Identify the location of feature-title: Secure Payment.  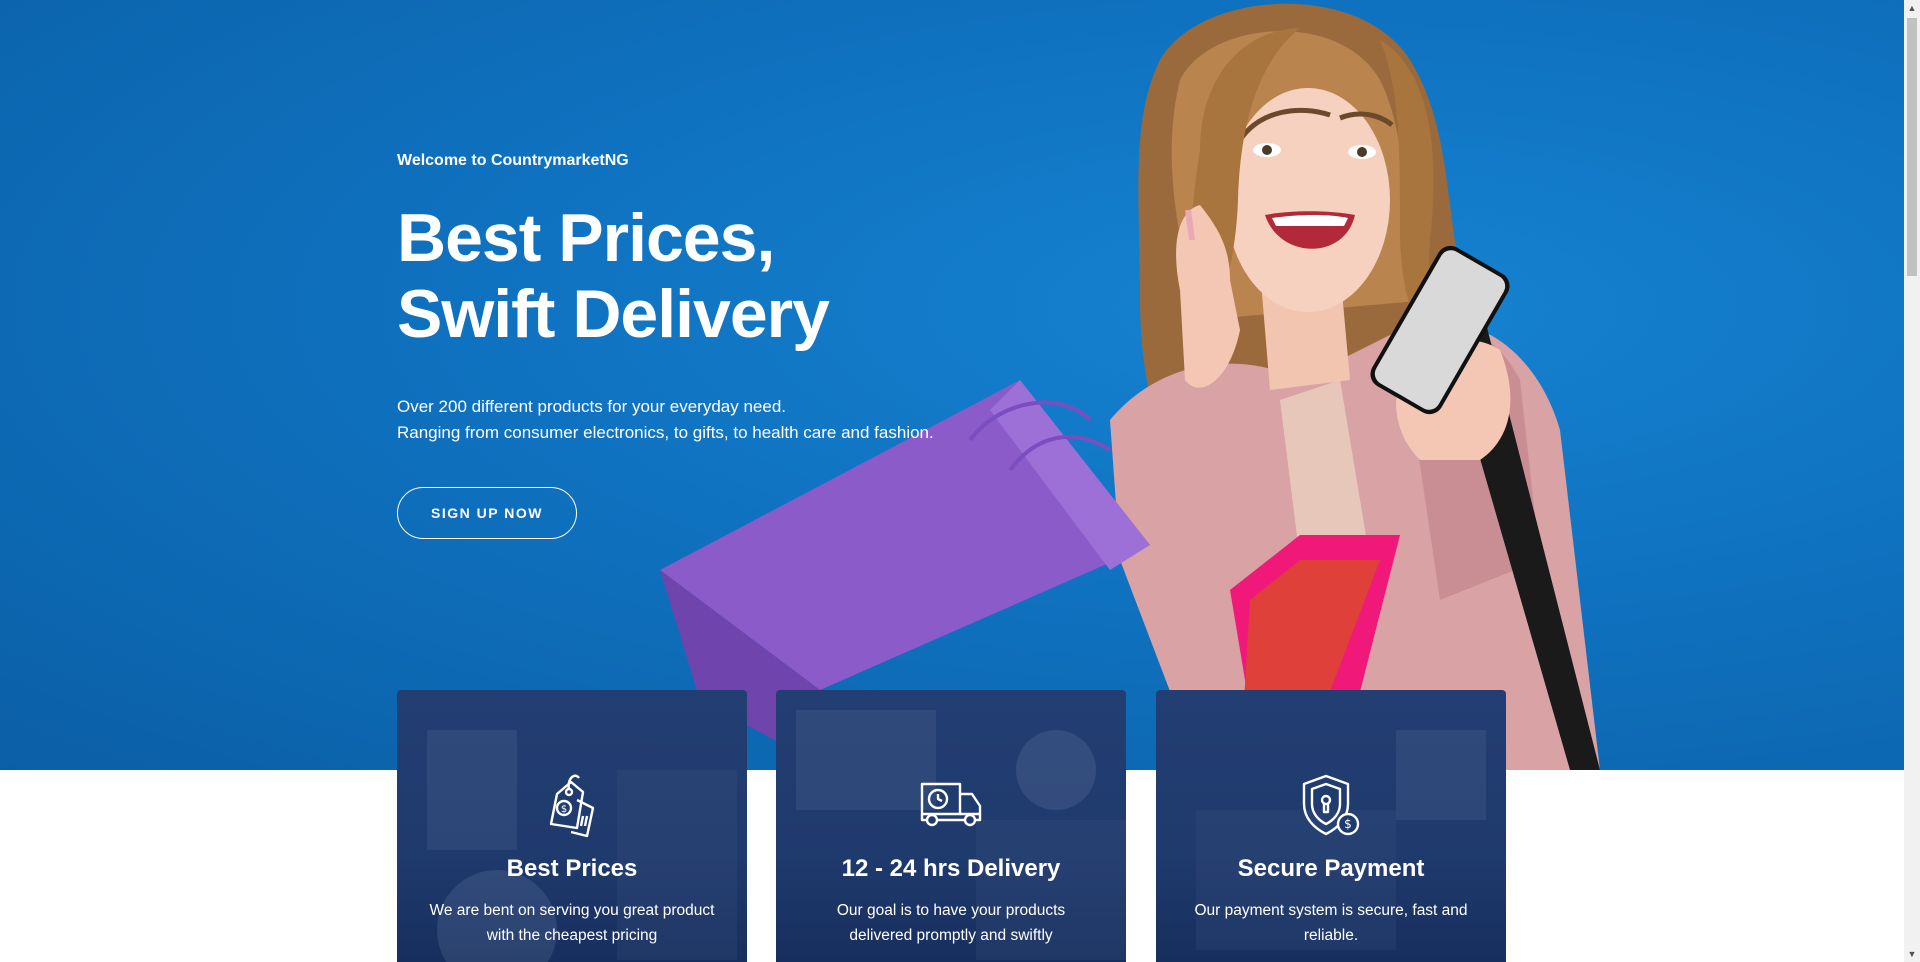
(1331, 868).